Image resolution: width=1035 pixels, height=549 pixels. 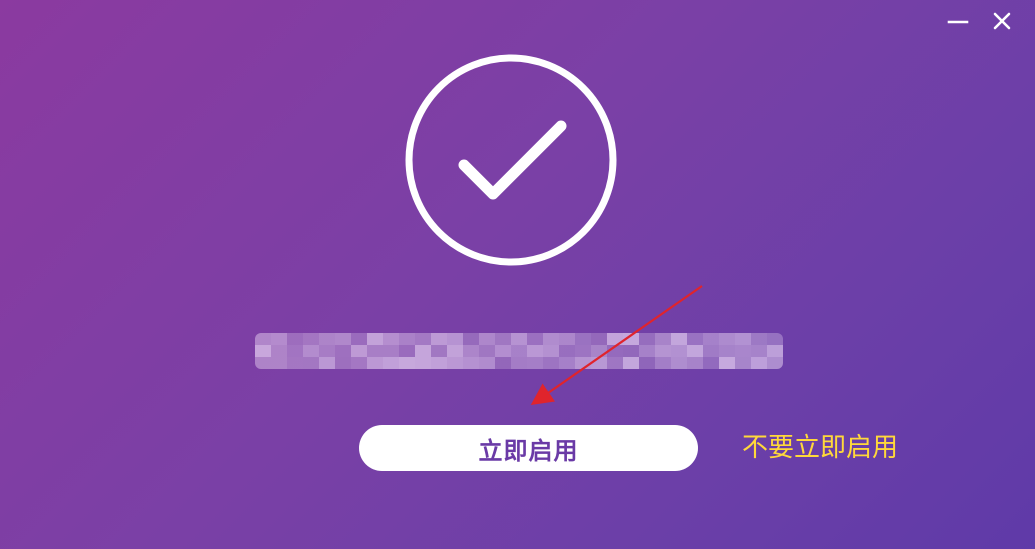 I want to click on enable-now-label: 立即启用, so click(x=528, y=450).